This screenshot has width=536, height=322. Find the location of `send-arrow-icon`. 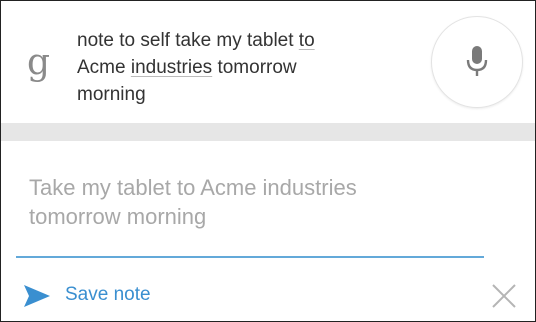

send-arrow-icon is located at coordinates (37, 296).